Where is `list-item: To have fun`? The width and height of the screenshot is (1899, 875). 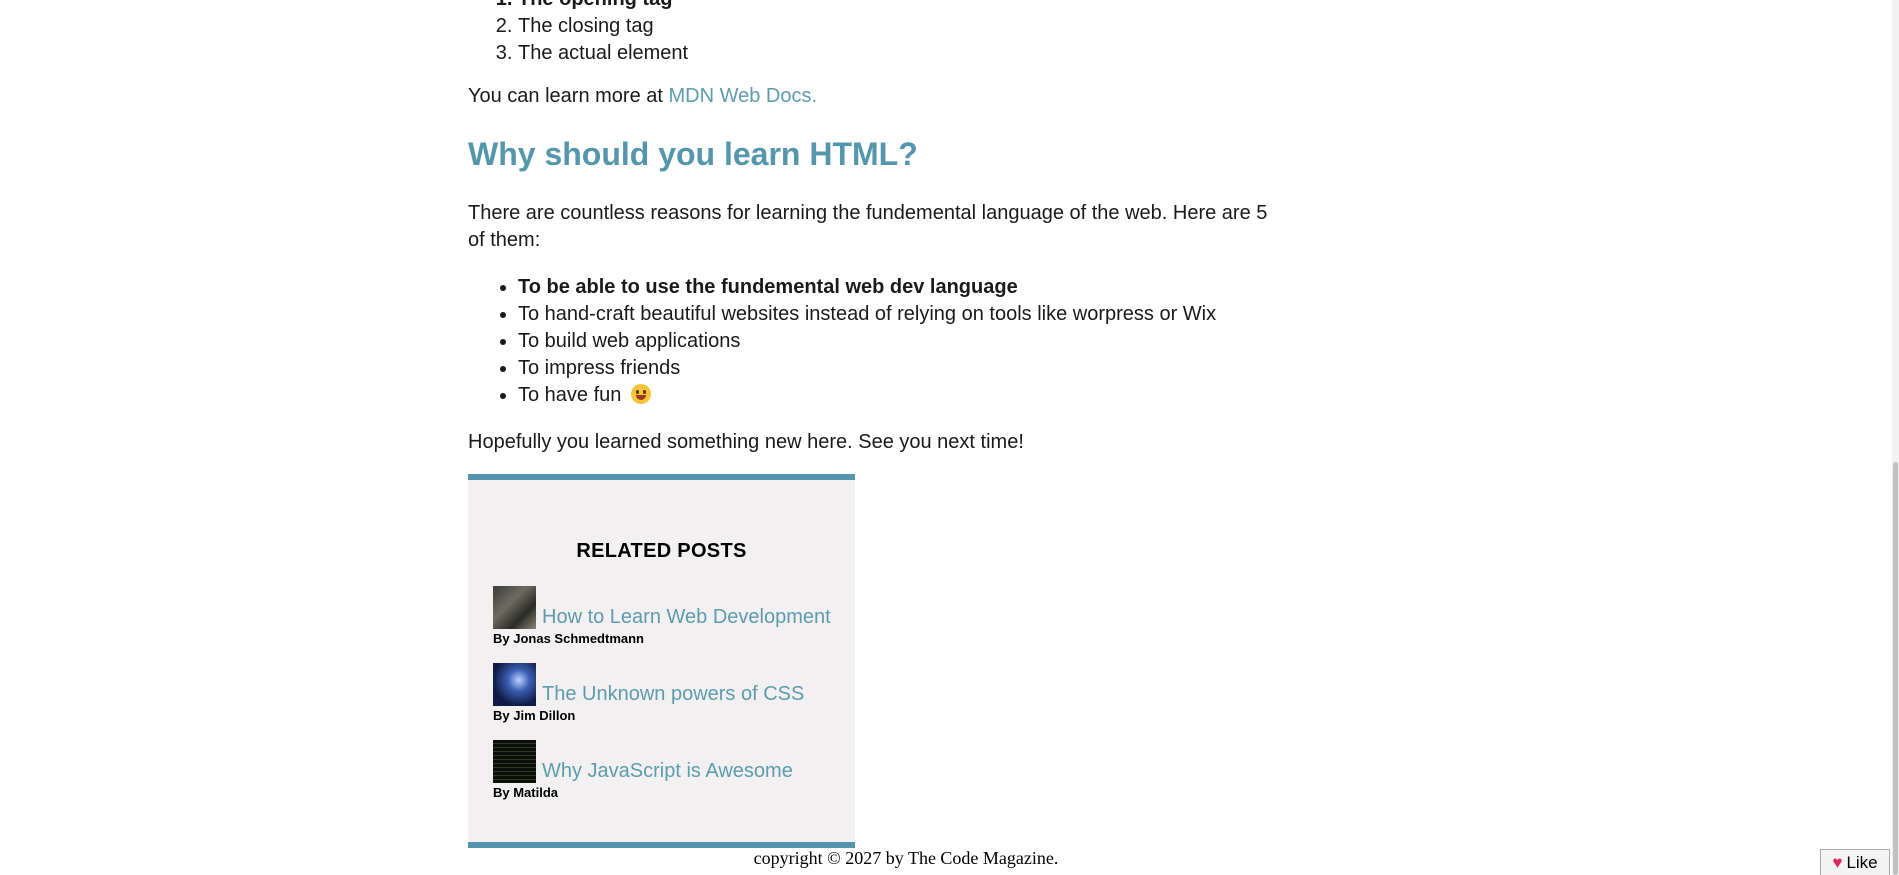
list-item: To have fun is located at coordinates (918, 395).